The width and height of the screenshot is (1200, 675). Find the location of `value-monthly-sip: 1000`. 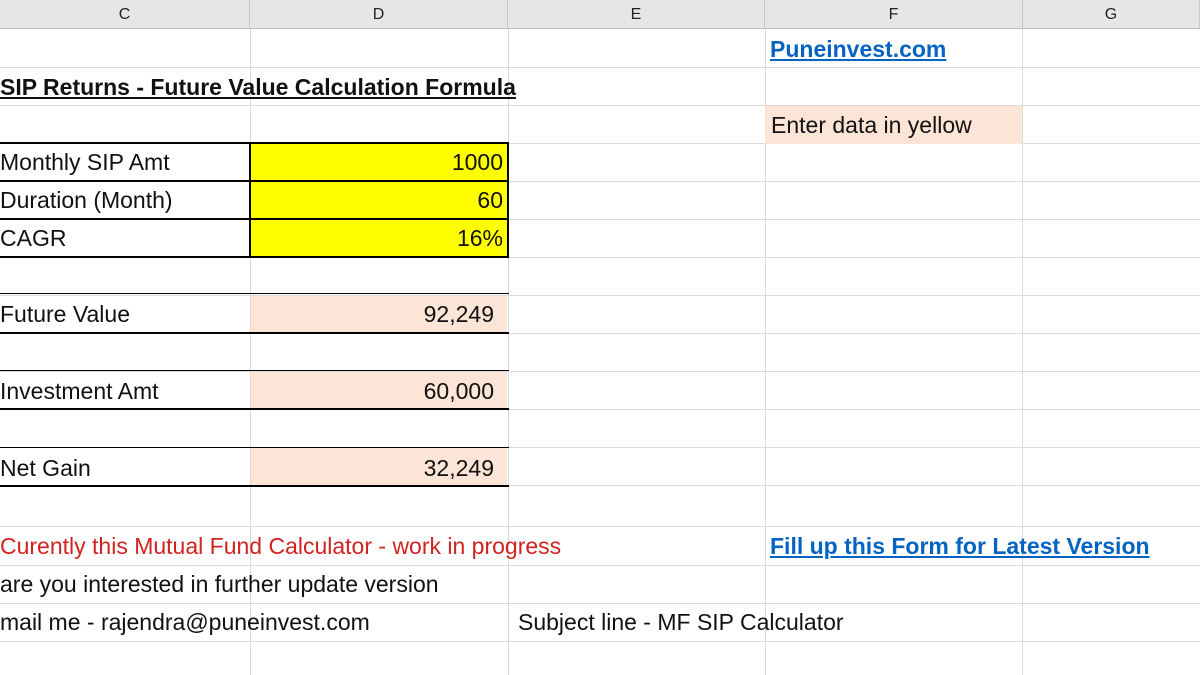

value-monthly-sip: 1000 is located at coordinates (377, 162).